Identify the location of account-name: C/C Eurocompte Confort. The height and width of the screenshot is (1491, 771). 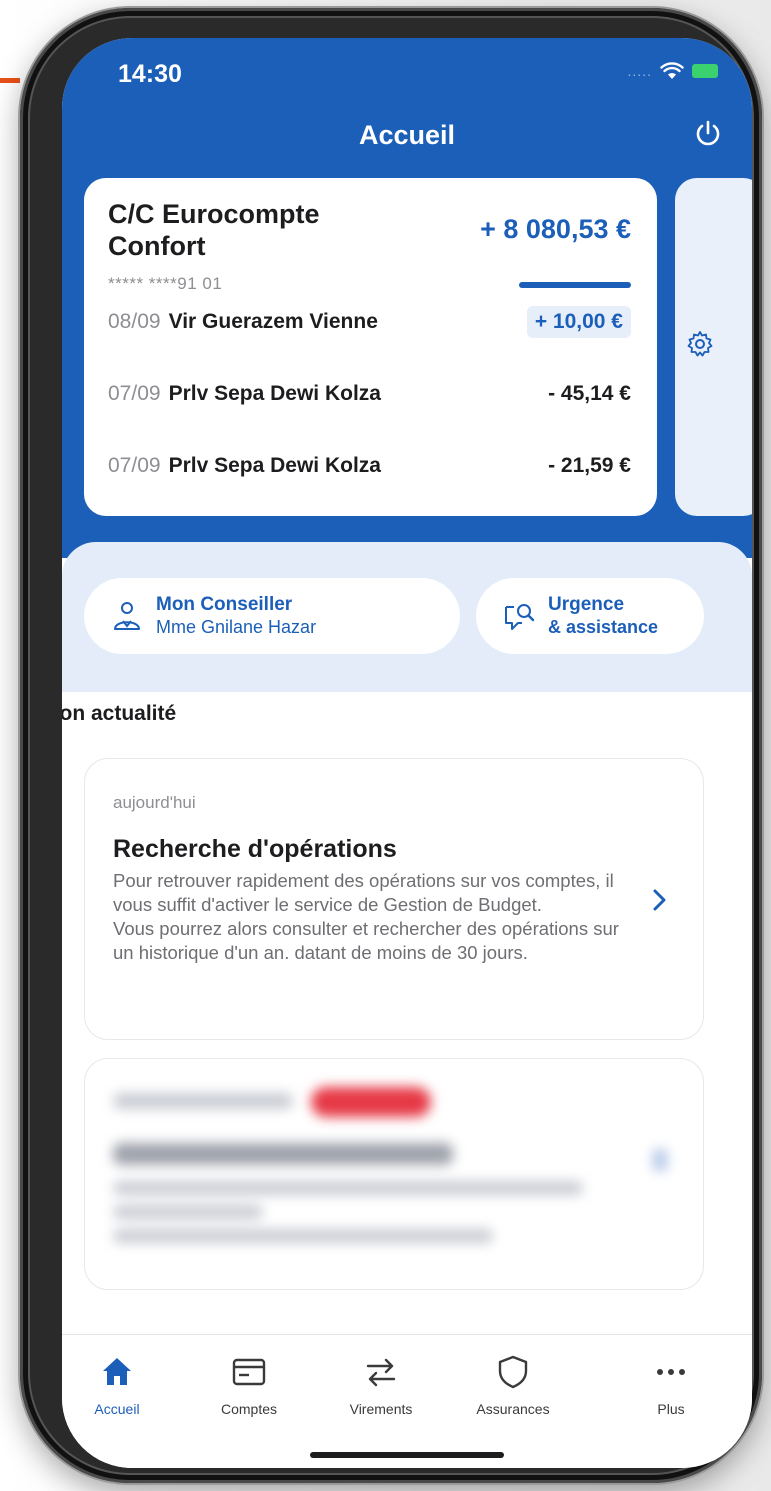
(214, 230).